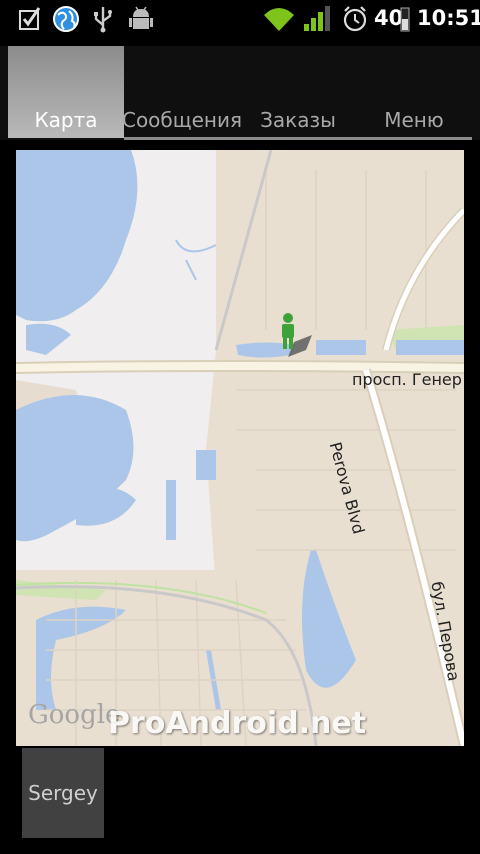 This screenshot has height=854, width=480. What do you see at coordinates (103, 20) in the screenshot?
I see `usb-icon` at bounding box center [103, 20].